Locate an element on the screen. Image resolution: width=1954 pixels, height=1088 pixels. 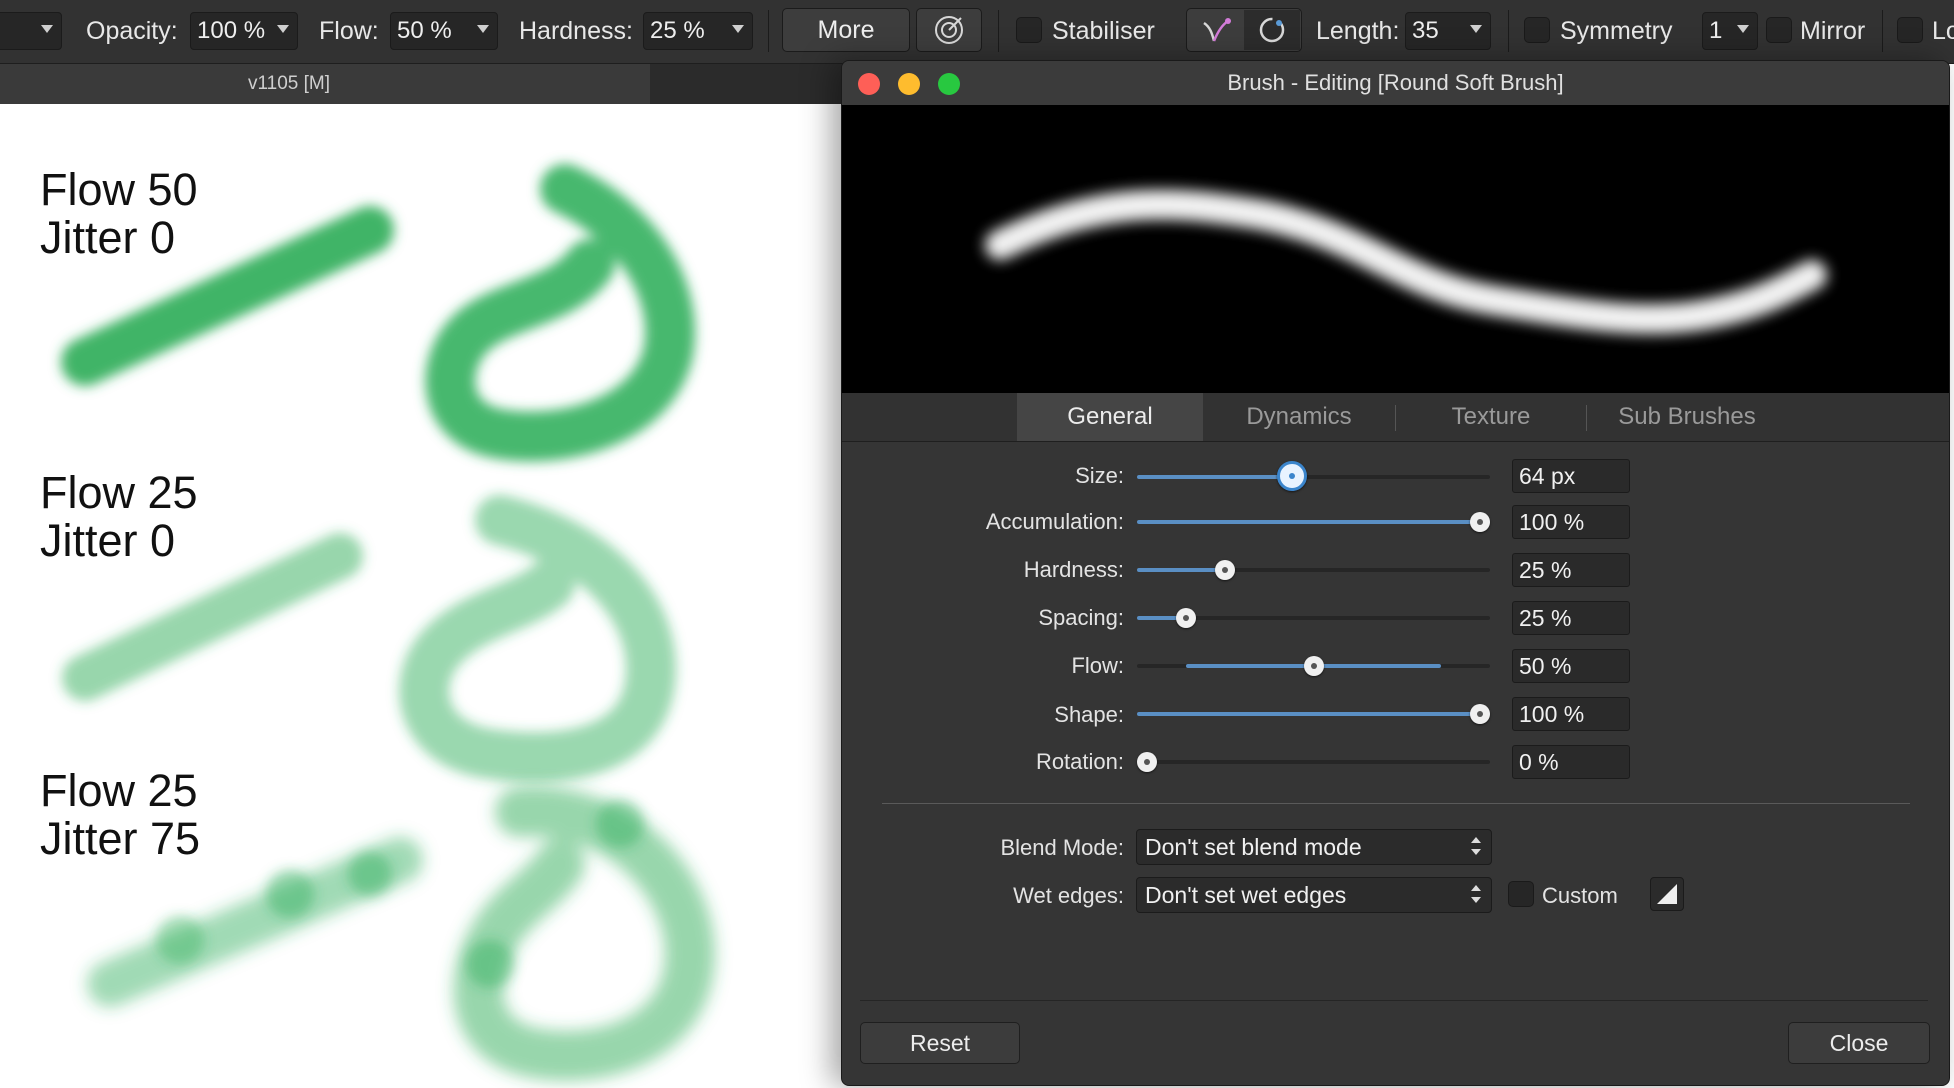
reset-button: Reset is located at coordinates (940, 1043).